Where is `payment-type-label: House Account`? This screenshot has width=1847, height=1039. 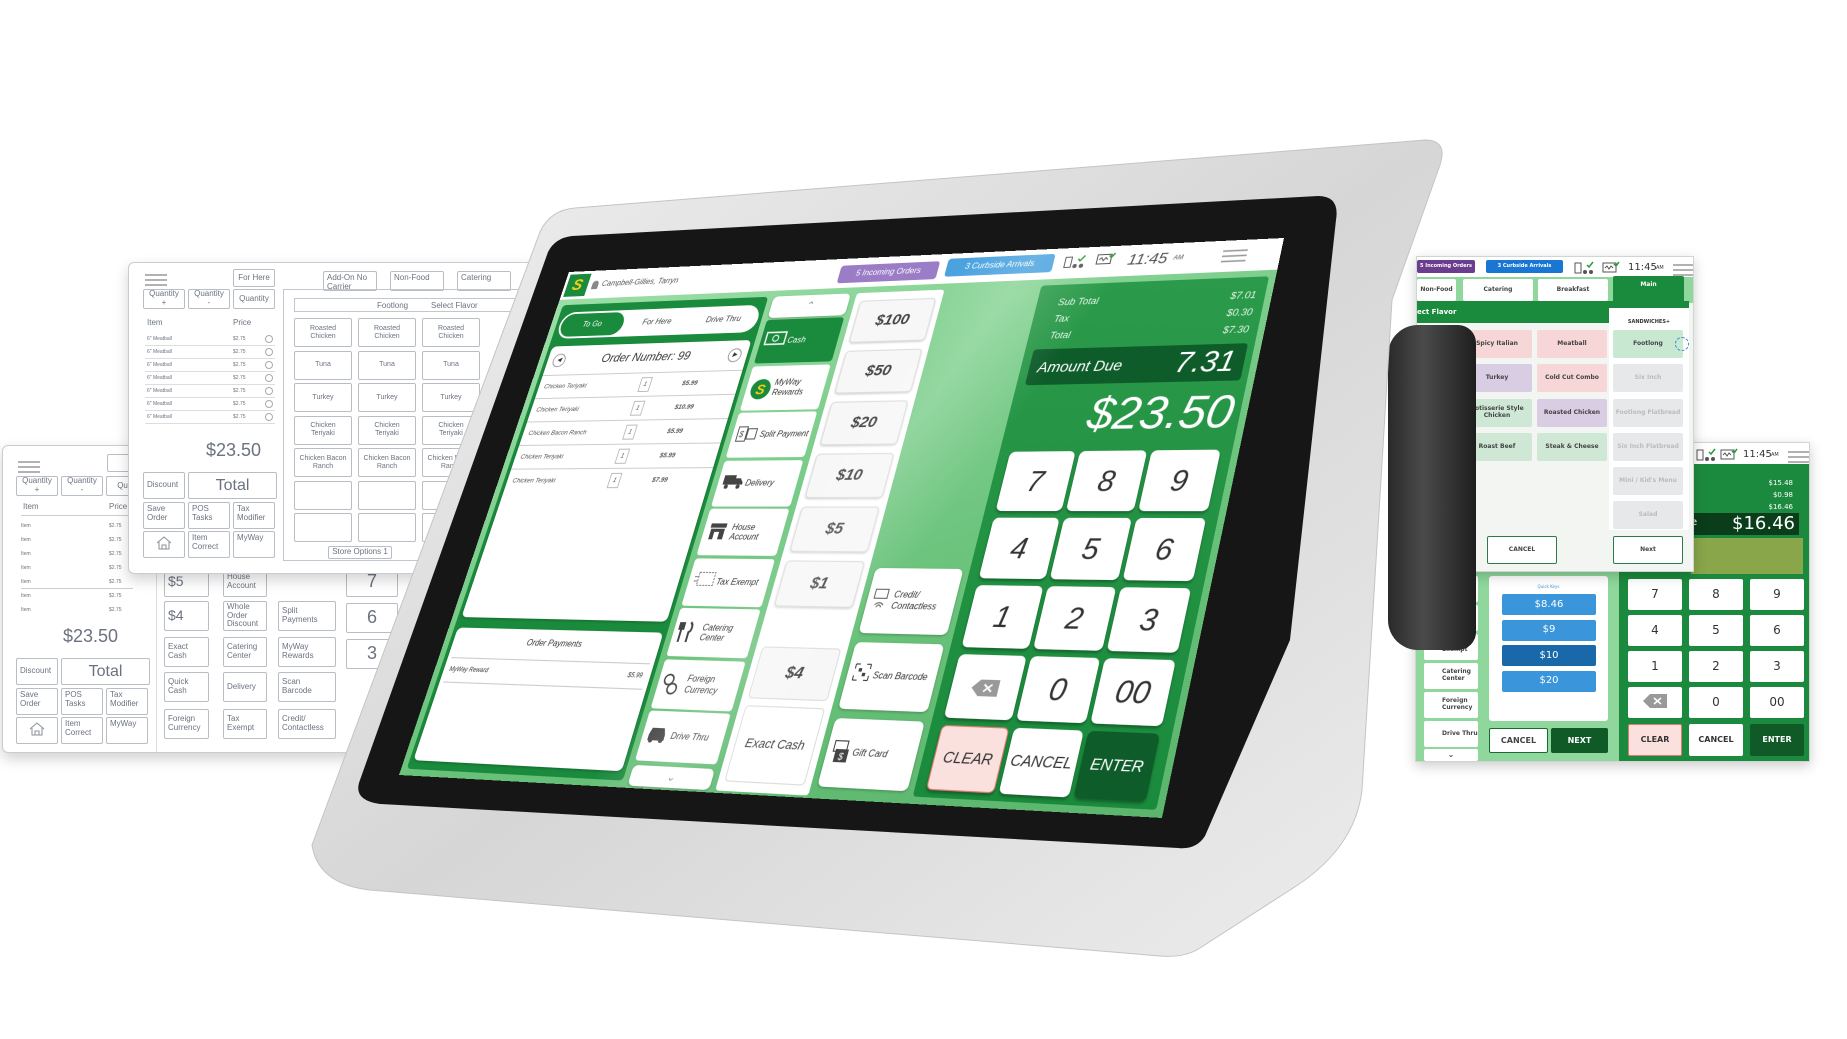
payment-type-label: House Account is located at coordinates (744, 532).